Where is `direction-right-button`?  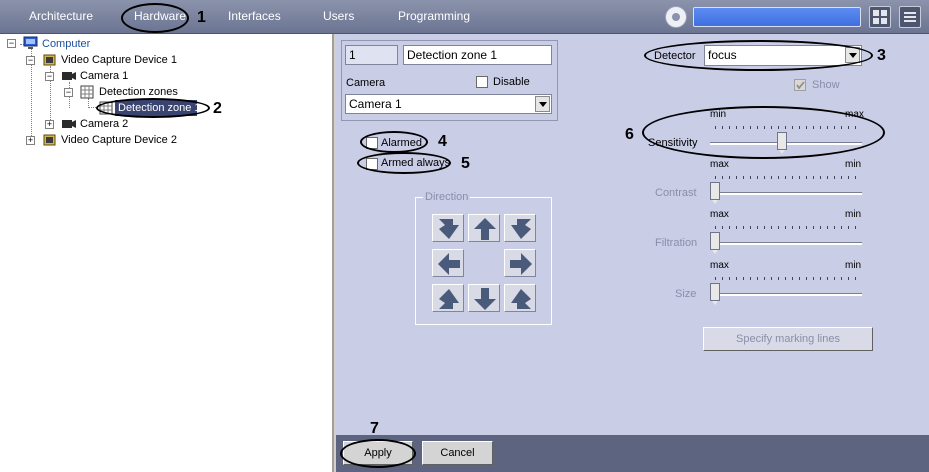 direction-right-button is located at coordinates (520, 263).